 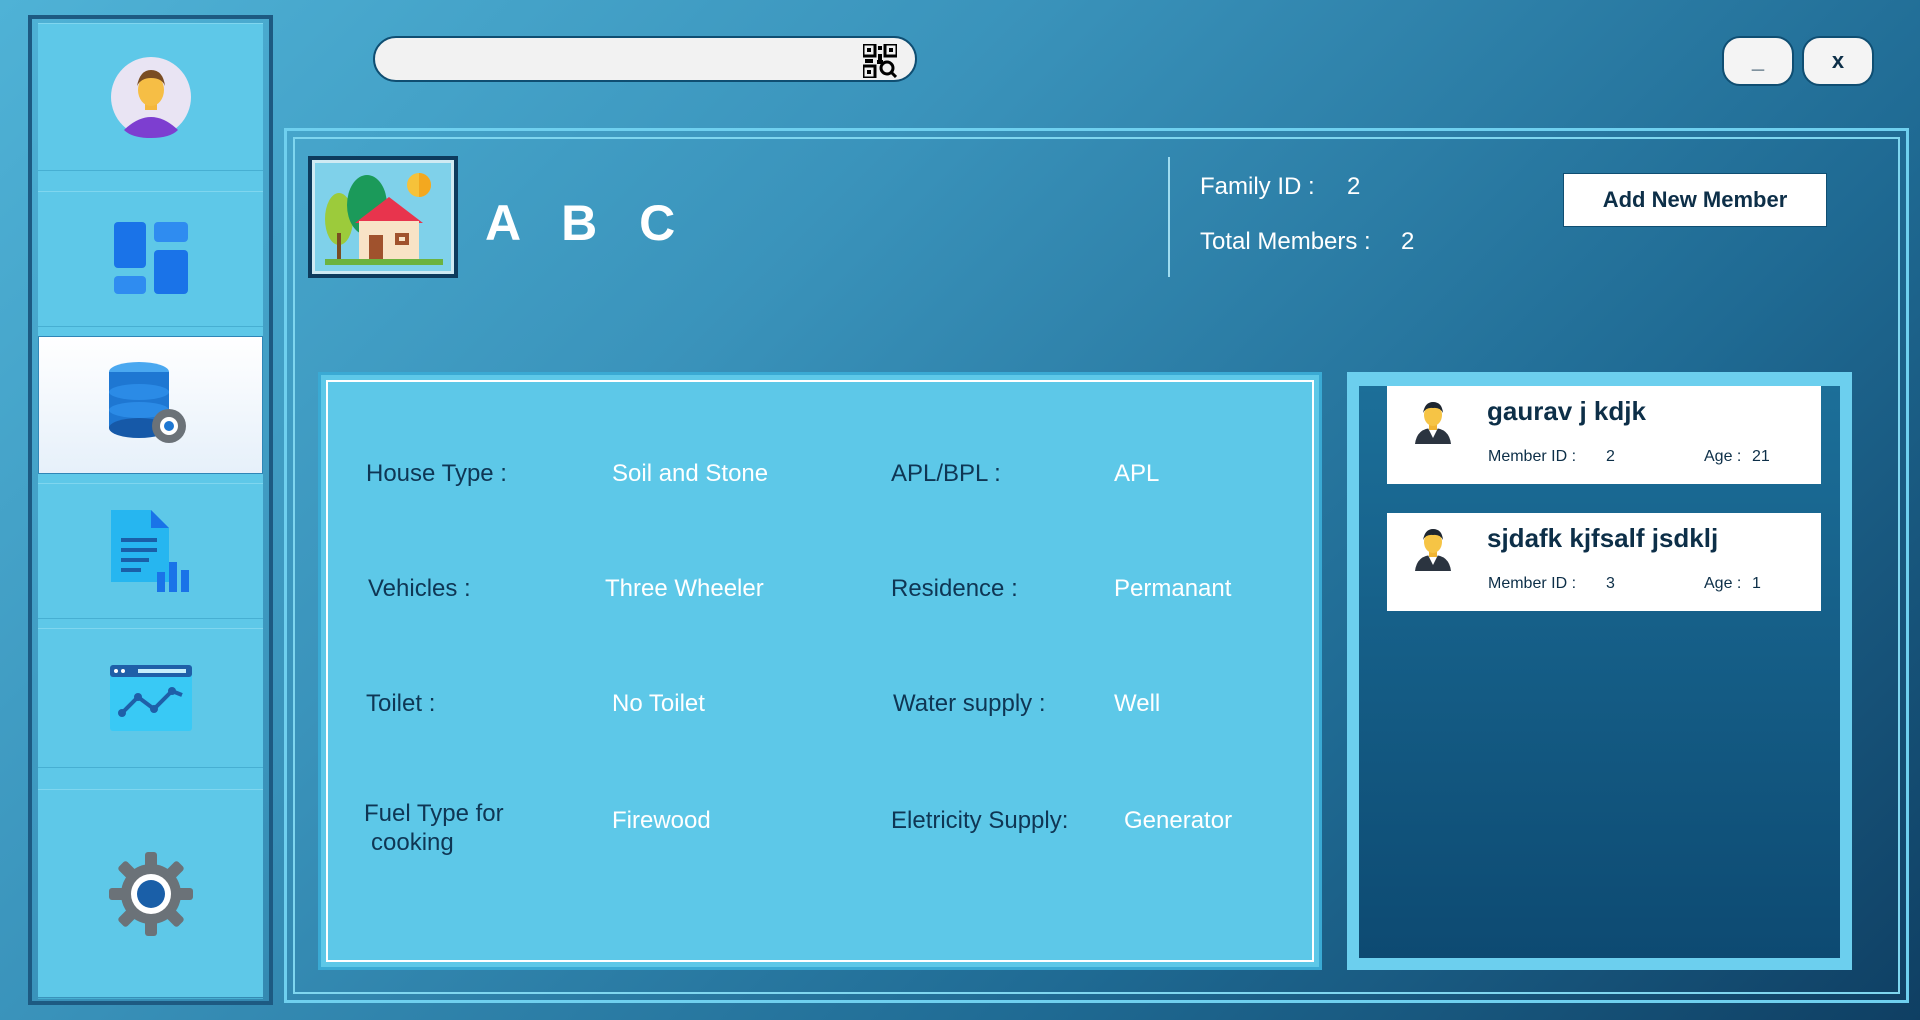 I want to click on sidebar-panel, so click(x=150, y=511).